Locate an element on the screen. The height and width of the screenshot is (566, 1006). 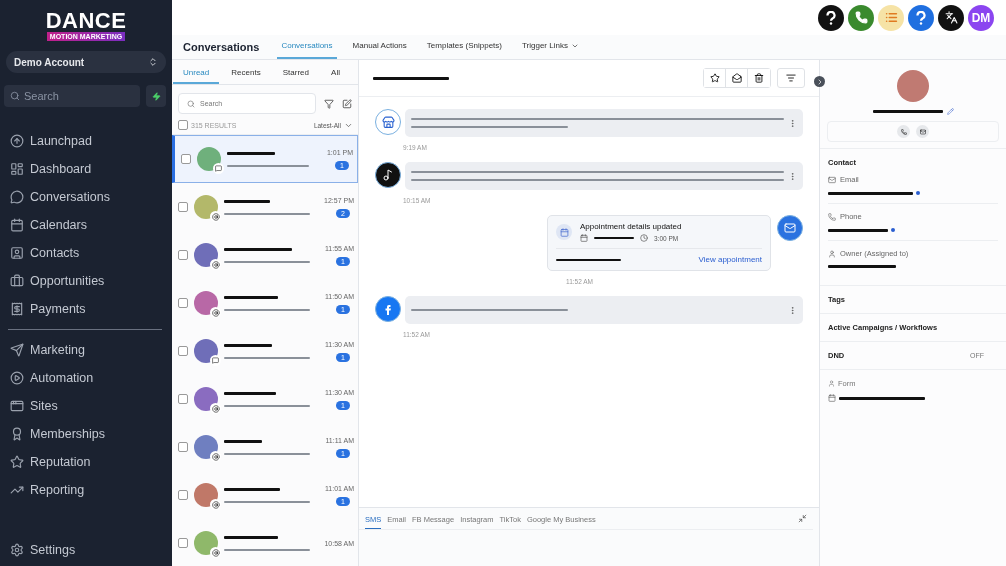
view-appointment-link: View appointment is located at coordinates (730, 259).